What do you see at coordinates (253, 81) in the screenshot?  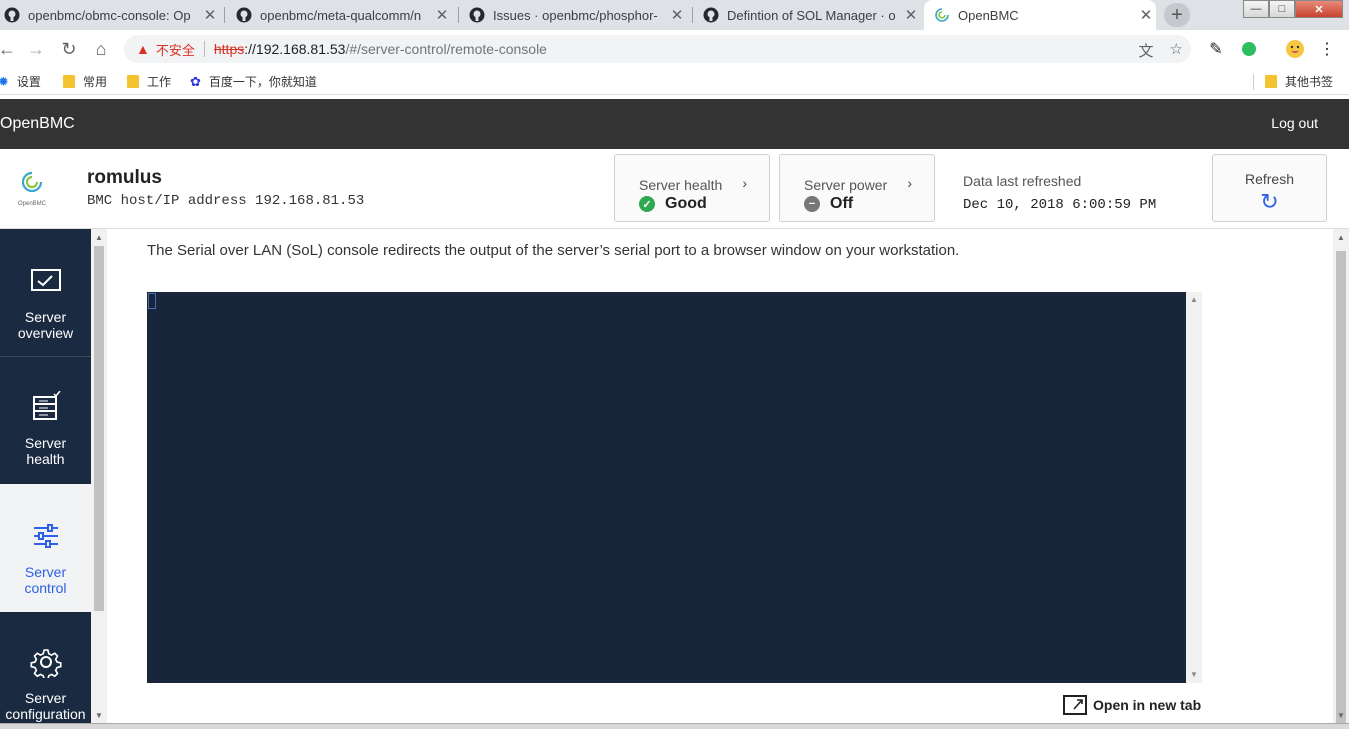 I see `bookmark-baidu: ✿ 百度一下，你就知道` at bounding box center [253, 81].